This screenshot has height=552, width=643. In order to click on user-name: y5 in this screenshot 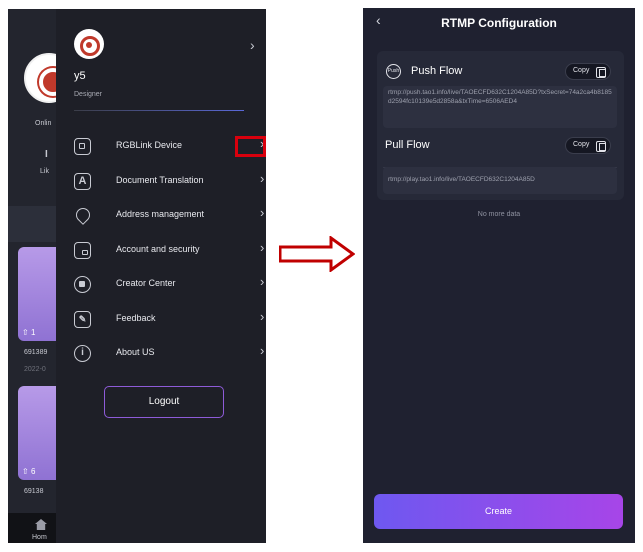, I will do `click(80, 76)`.